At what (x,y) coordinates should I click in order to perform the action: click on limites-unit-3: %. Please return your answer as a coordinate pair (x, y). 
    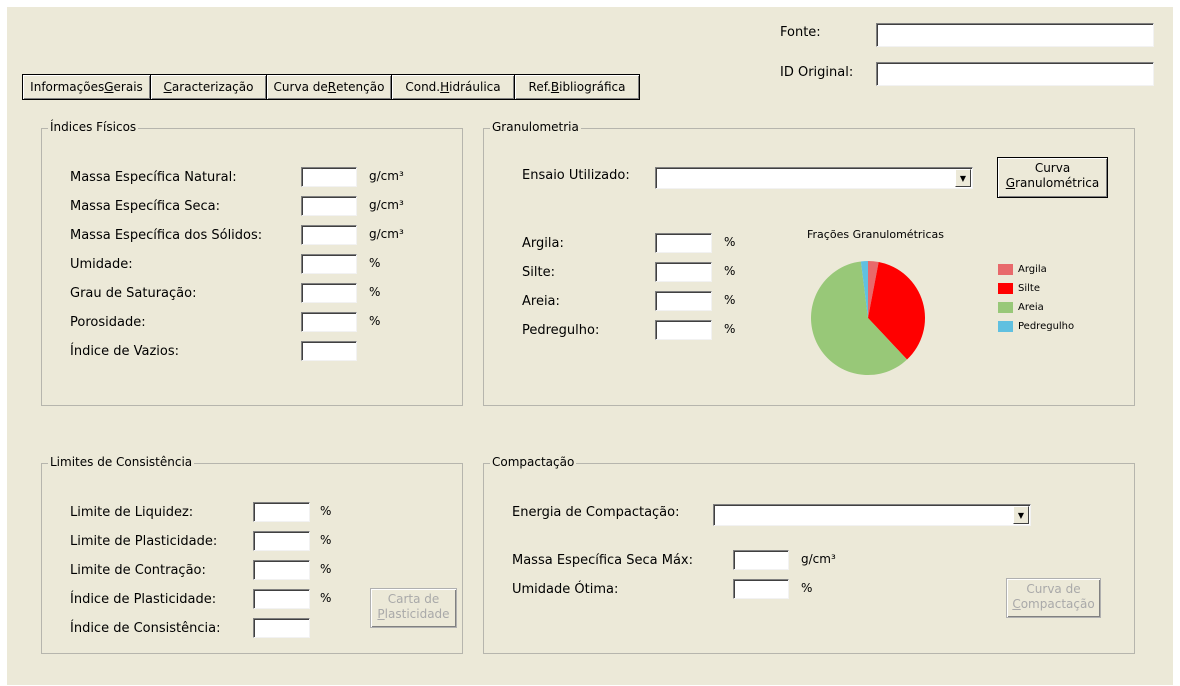
    Looking at the image, I should click on (326, 598).